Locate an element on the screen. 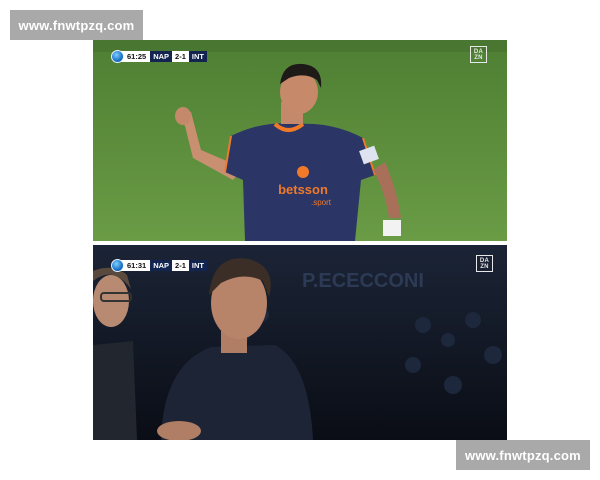 Image resolution: width=600 pixels, height=480 pixels. assistant-figure is located at coordinates (115, 353).